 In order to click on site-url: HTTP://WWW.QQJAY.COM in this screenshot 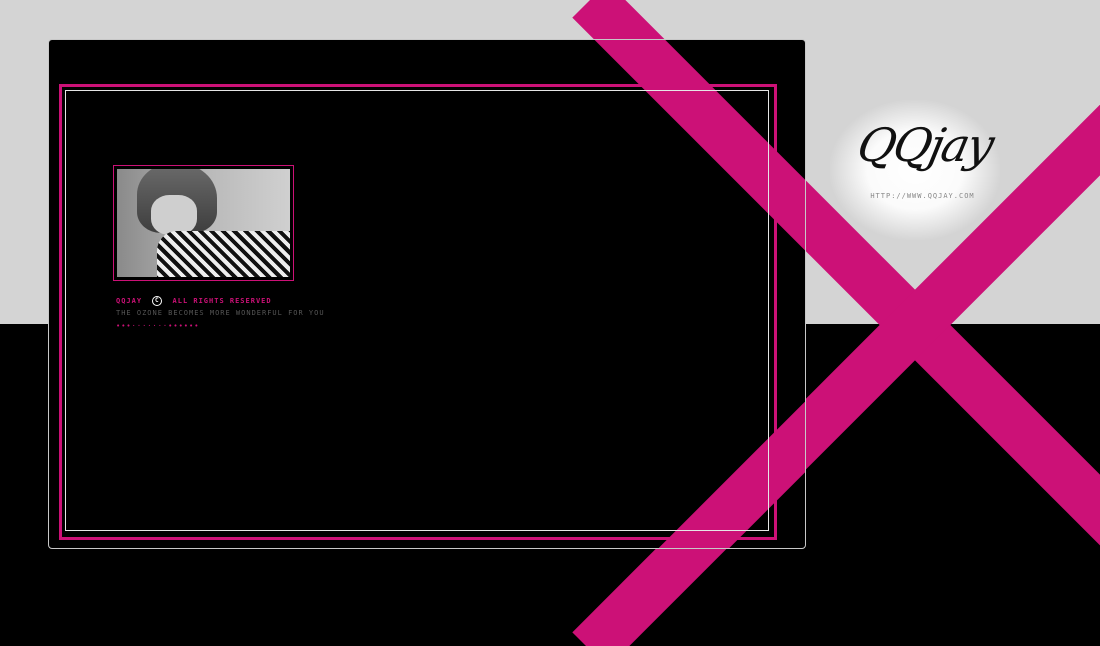, I will do `click(922, 196)`.